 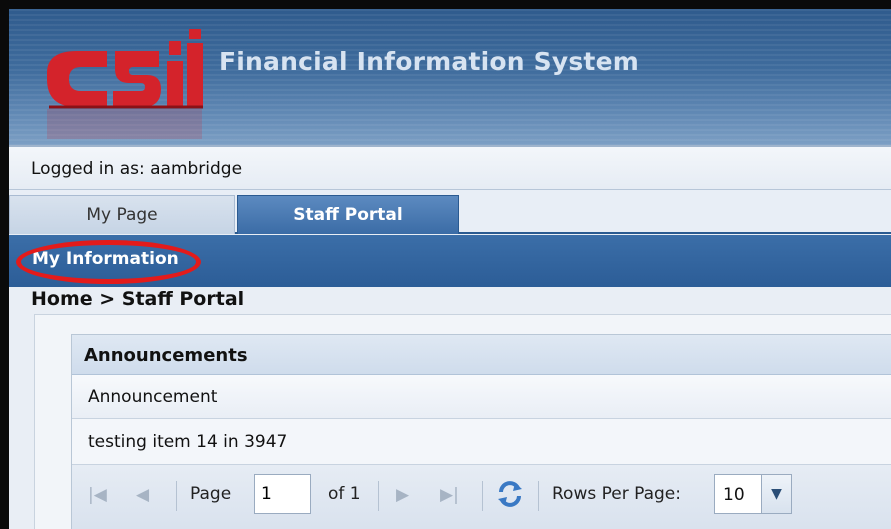 I want to click on announcement-cell: testing item 14 in 3947, so click(x=188, y=442).